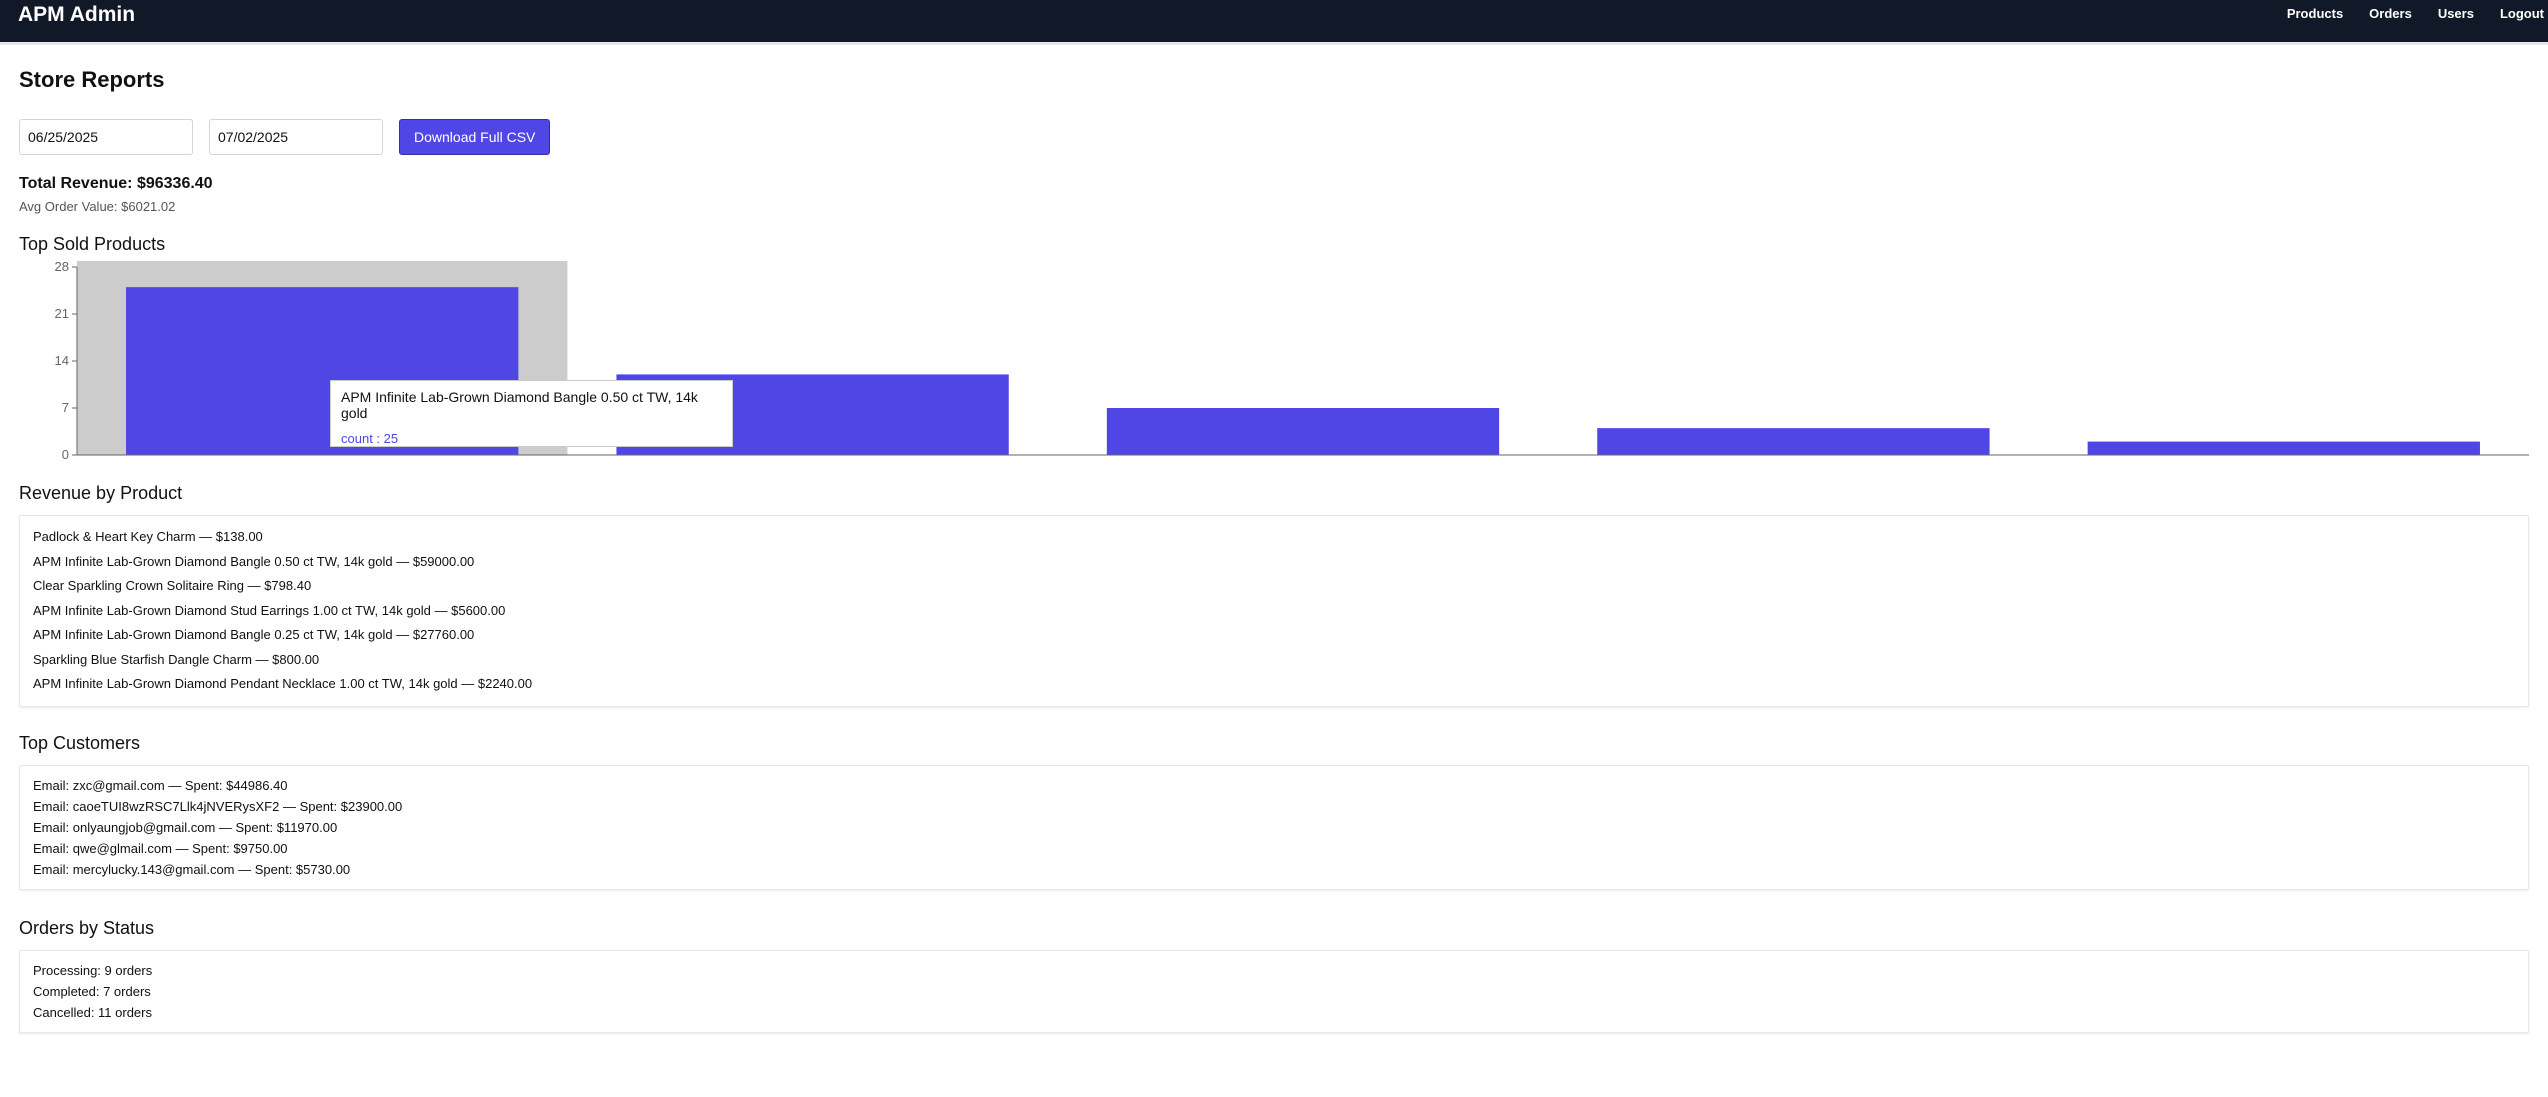 This screenshot has width=2548, height=1097. What do you see at coordinates (1274, 43) in the screenshot?
I see `header-divider` at bounding box center [1274, 43].